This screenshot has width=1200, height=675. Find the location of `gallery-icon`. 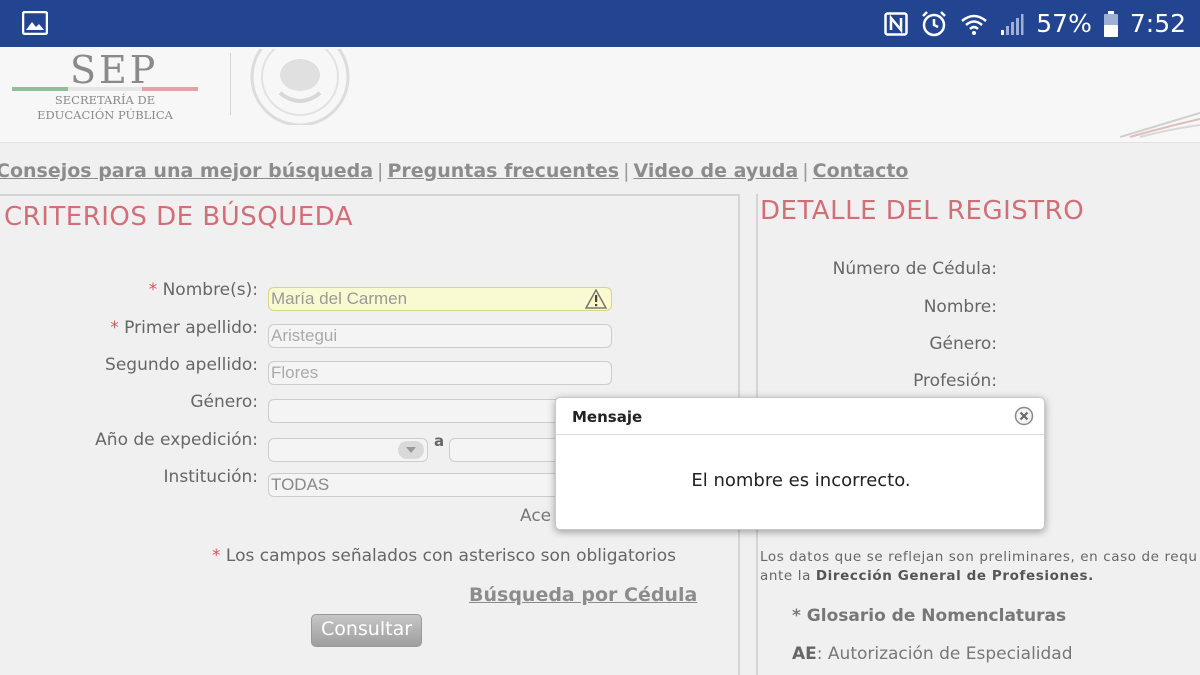

gallery-icon is located at coordinates (35, 24).